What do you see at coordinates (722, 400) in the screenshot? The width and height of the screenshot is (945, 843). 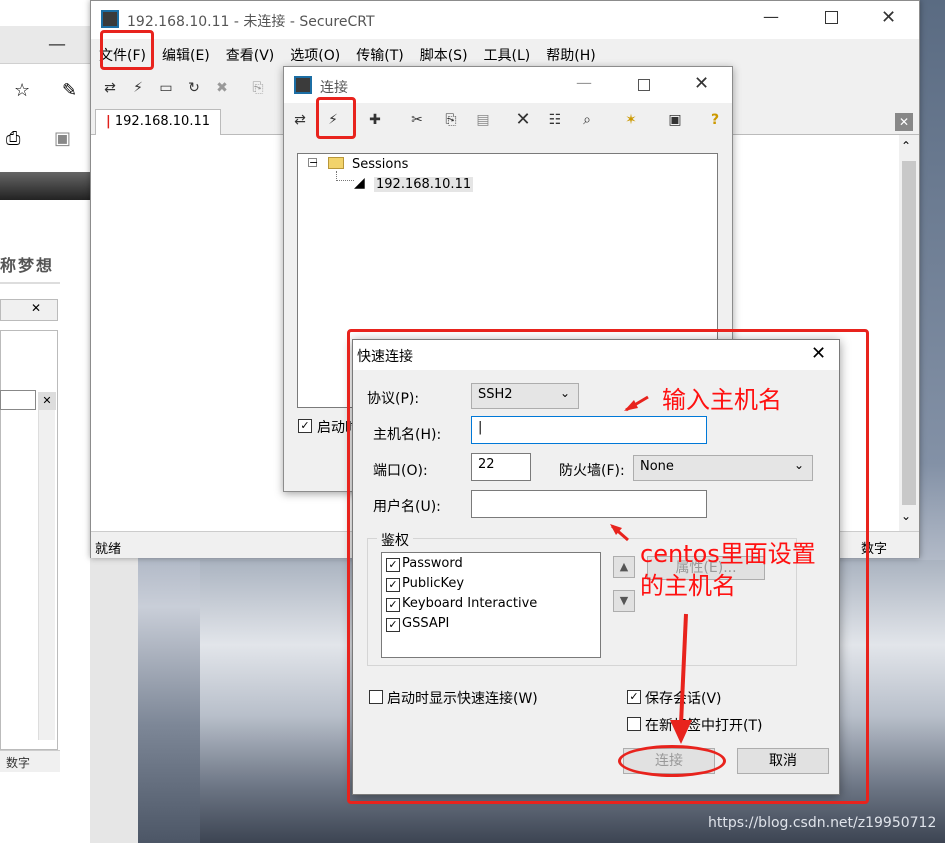 I see `annotation-enter-hostname: 输入主机名` at bounding box center [722, 400].